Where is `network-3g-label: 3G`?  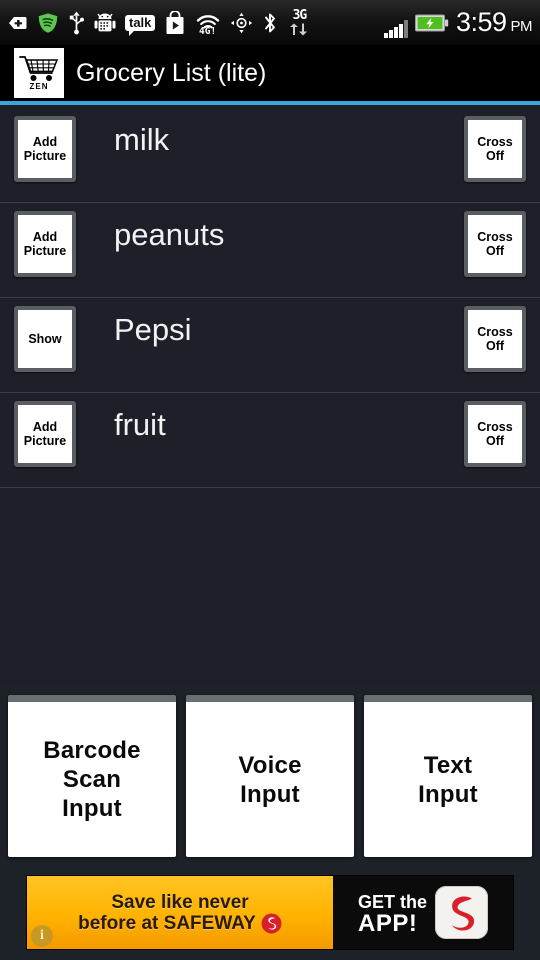
network-3g-label: 3G is located at coordinates (300, 15).